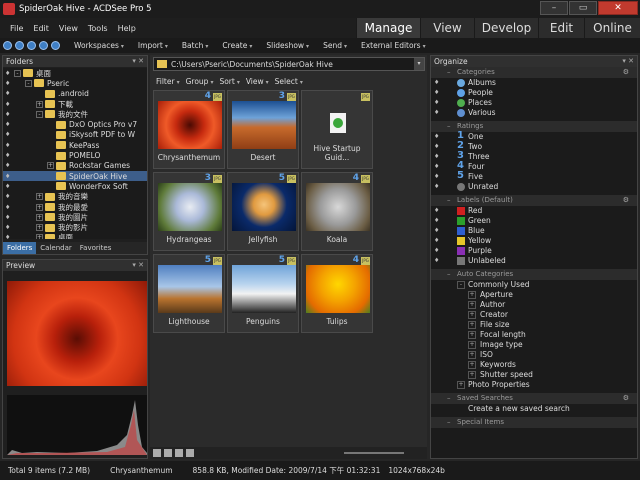 This screenshot has width=640, height=480. I want to click on thumbnail-tile: 3 JPG Hydrangeas, so click(189, 211).